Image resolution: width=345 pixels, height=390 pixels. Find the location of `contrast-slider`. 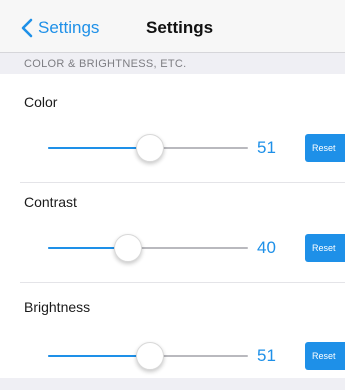

contrast-slider is located at coordinates (148, 248).